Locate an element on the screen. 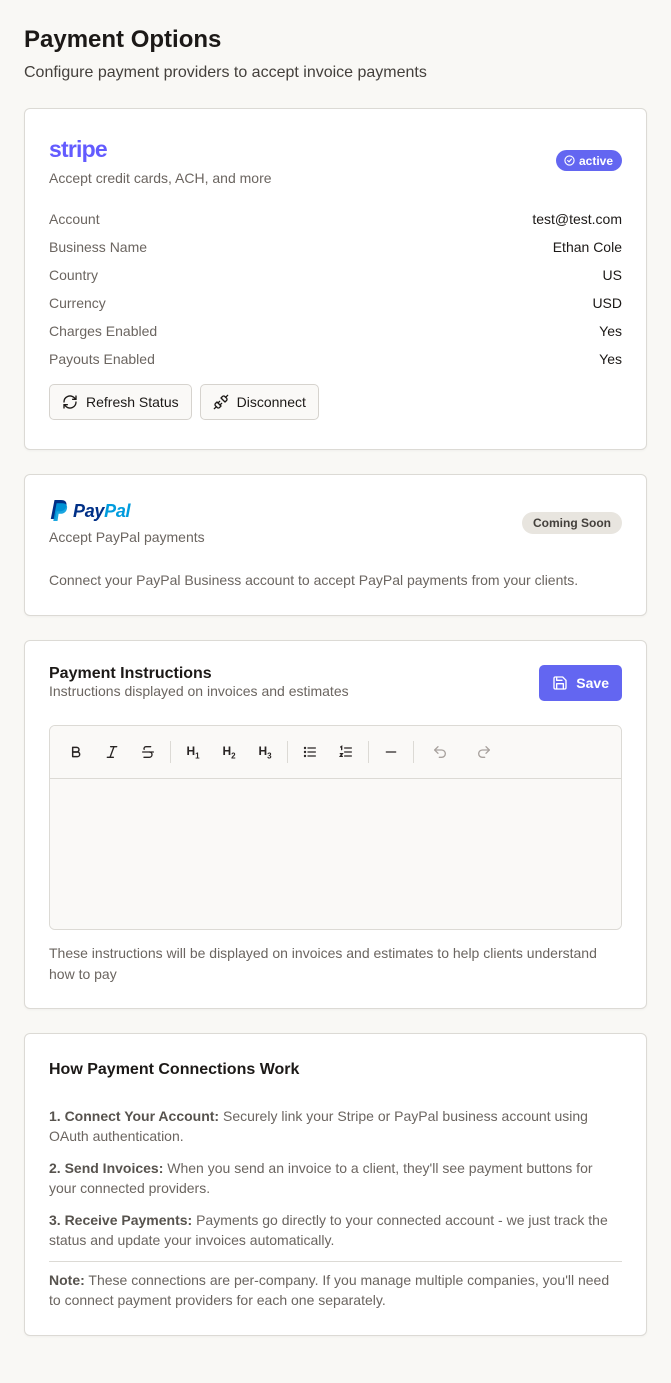  paypal-word-pay: Pay is located at coordinates (89, 510).